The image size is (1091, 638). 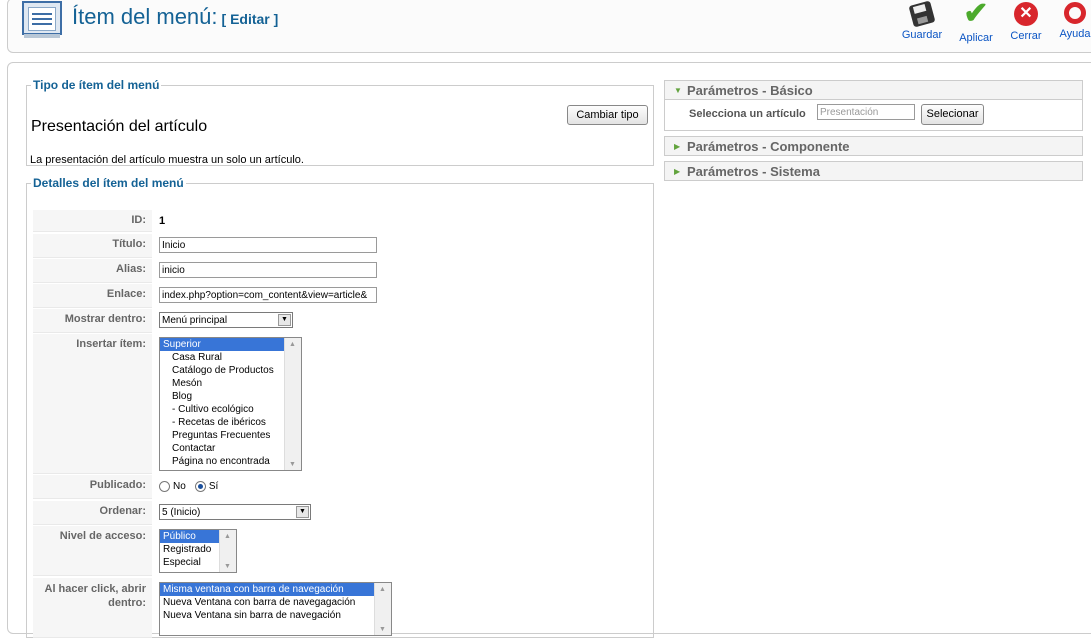 What do you see at coordinates (230, 370) in the screenshot?
I see `list-option: Catálogo de Productos` at bounding box center [230, 370].